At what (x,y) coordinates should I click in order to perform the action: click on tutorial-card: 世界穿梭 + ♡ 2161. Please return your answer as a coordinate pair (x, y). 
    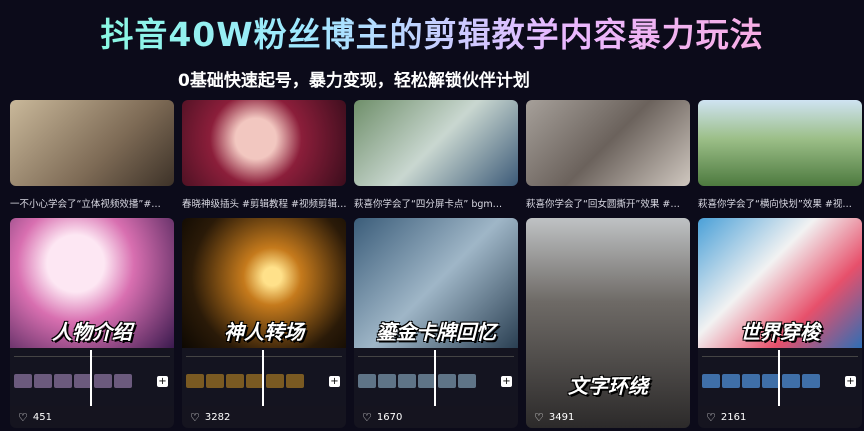
    Looking at the image, I should click on (780, 323).